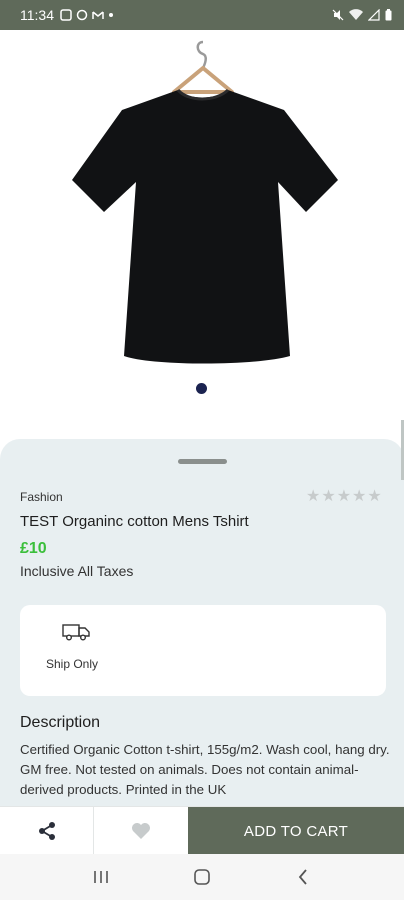  I want to click on status-app-icons, so click(87, 15).